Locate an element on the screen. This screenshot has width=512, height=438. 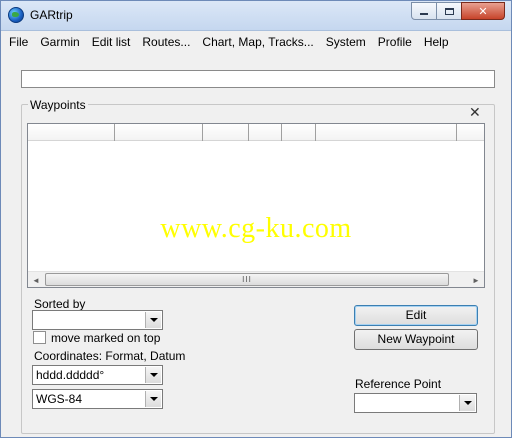
maximize-button is located at coordinates (449, 11).